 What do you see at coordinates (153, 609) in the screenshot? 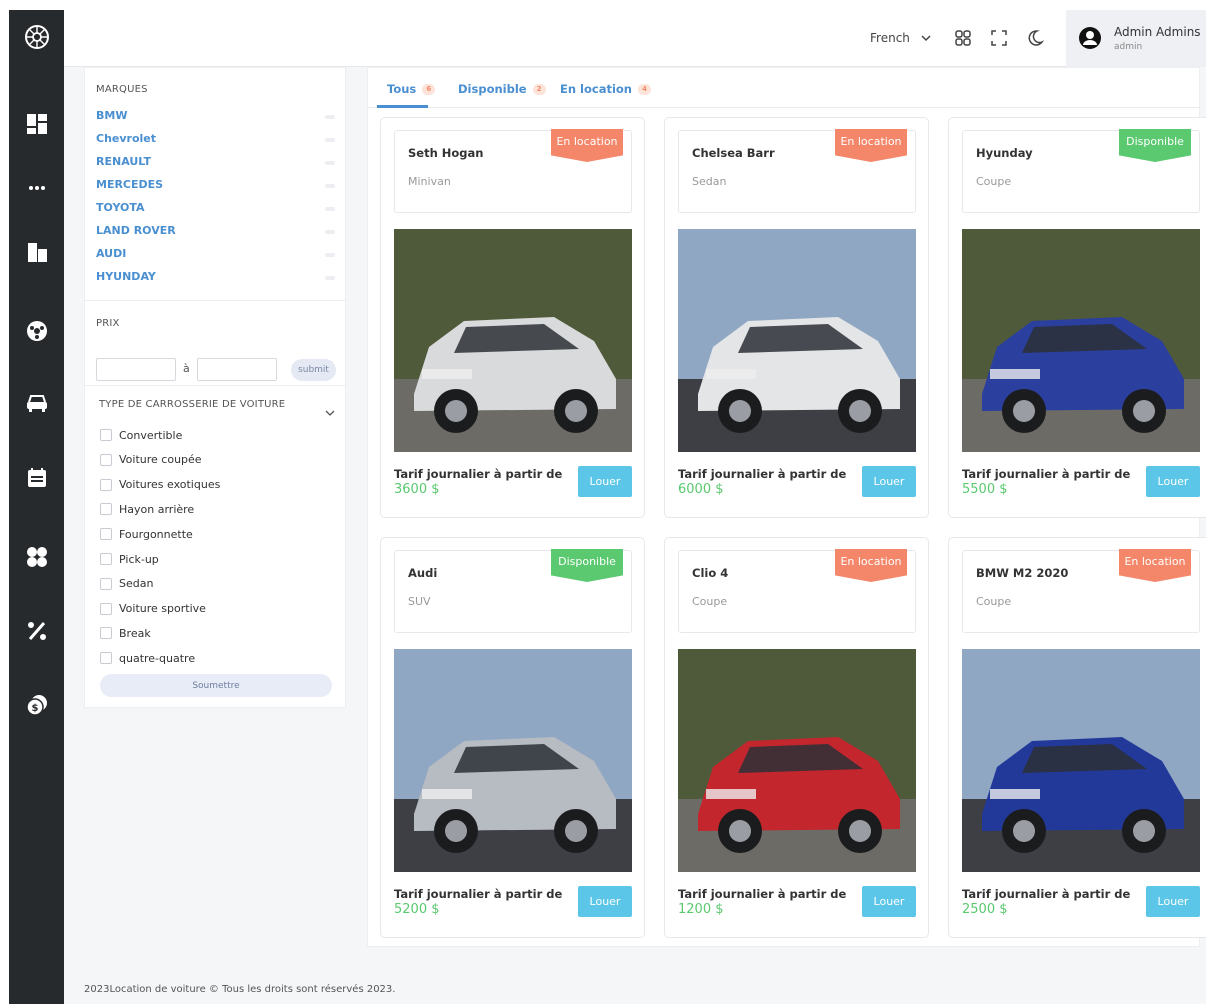
I see `body-type-option: Voiture sportive` at bounding box center [153, 609].